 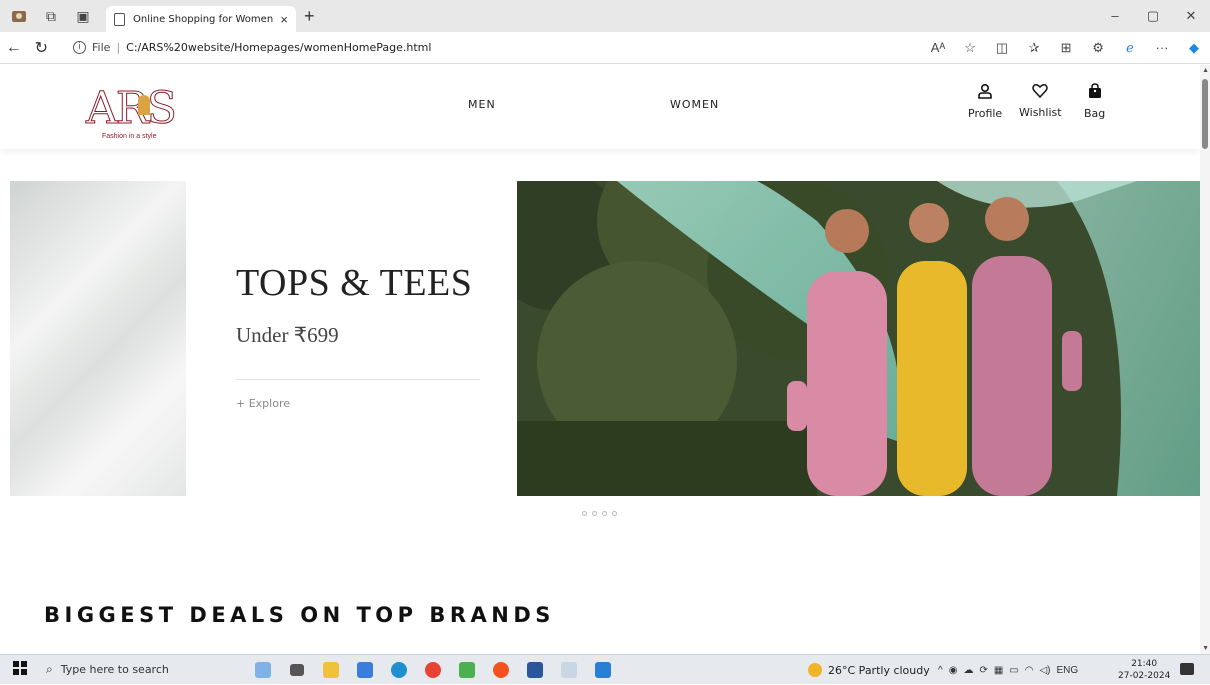 I want to click on info-icon: i, so click(x=80, y=47).